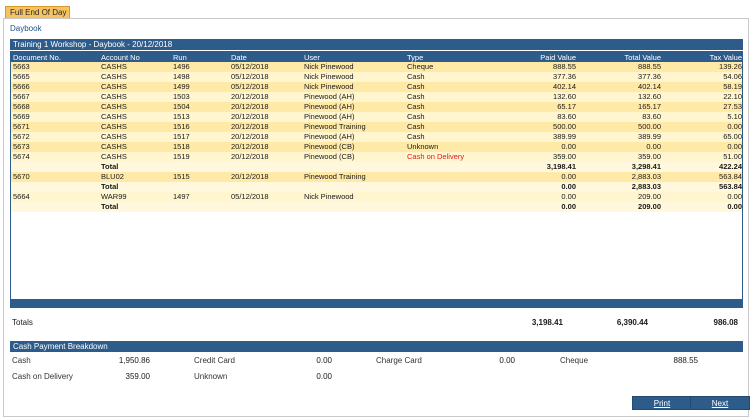 This screenshot has width=752, height=420. Describe the element at coordinates (720, 403) in the screenshot. I see `next-button: Next` at that location.